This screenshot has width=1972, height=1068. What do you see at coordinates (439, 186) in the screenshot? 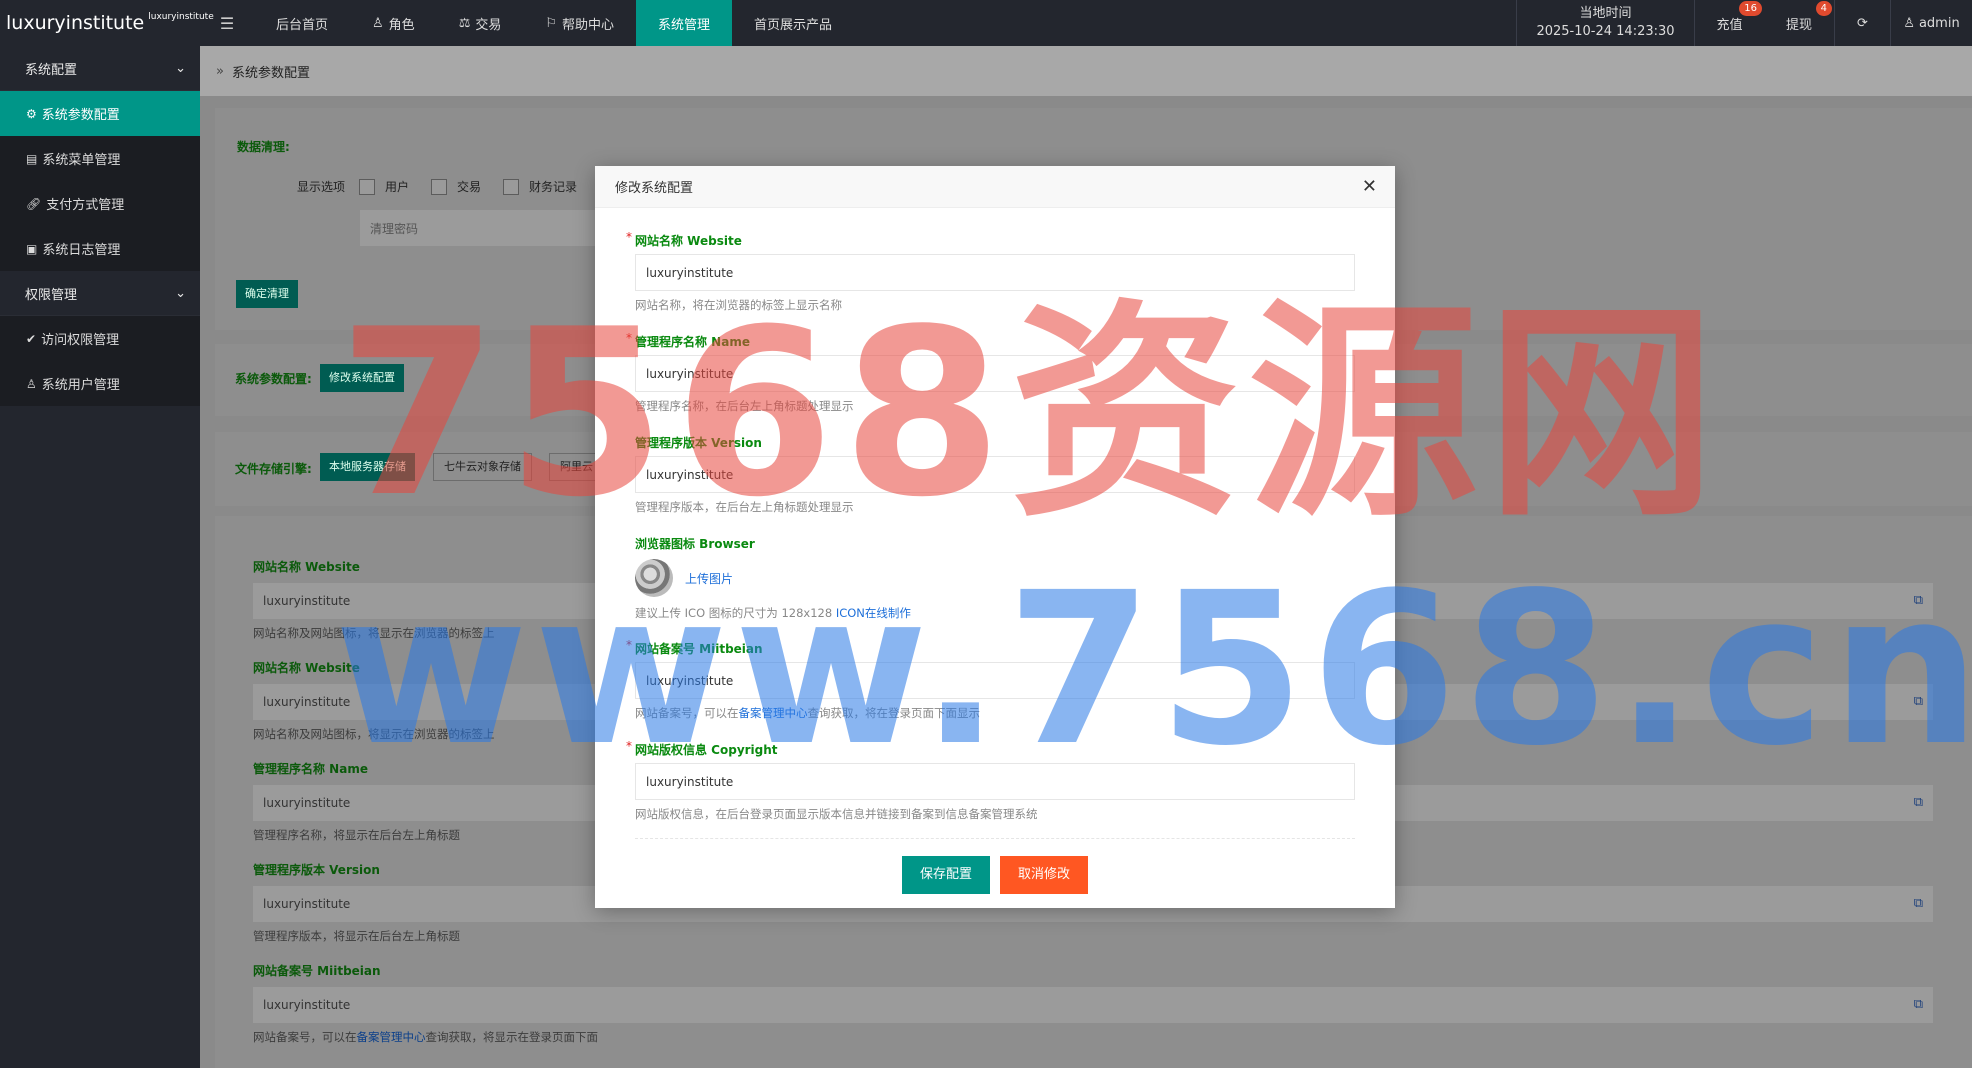
I see `checkbox-trades` at bounding box center [439, 186].